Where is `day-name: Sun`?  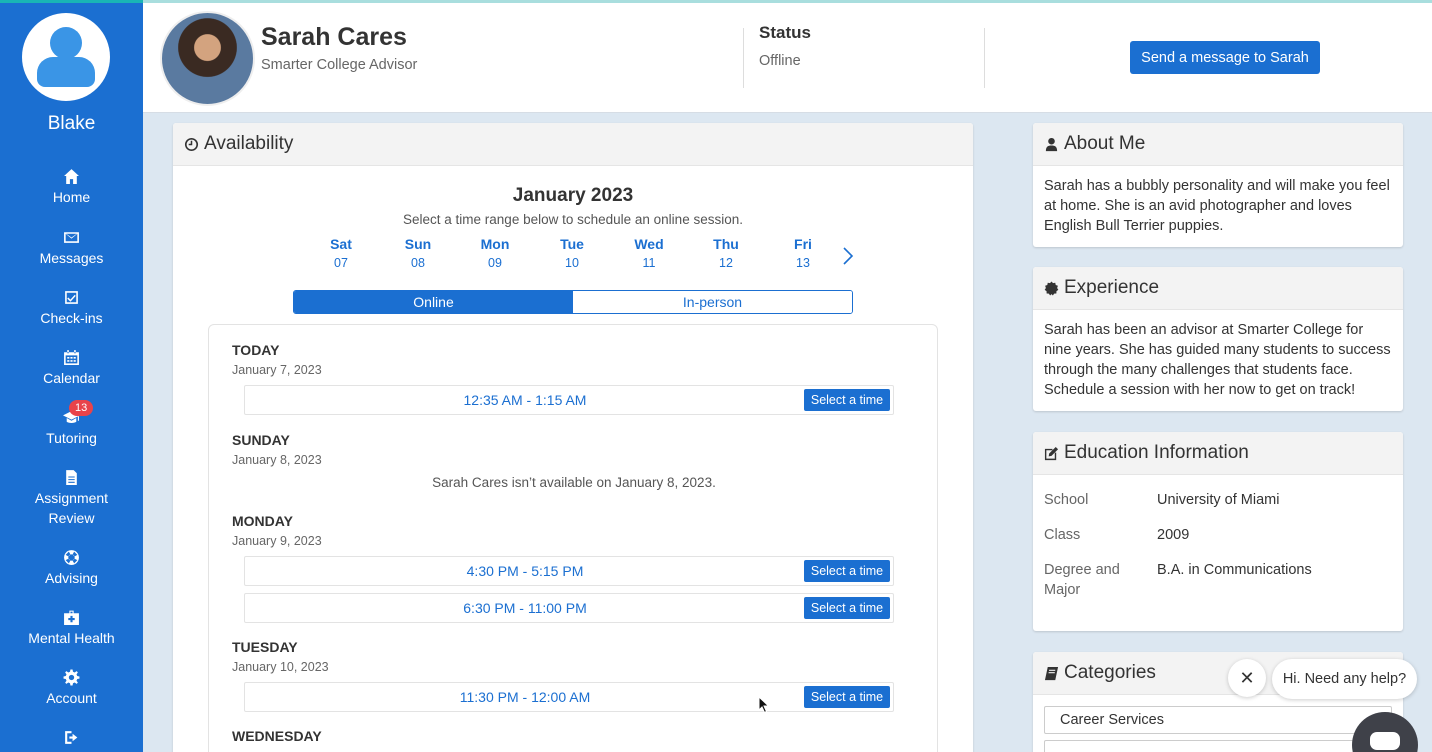 day-name: Sun is located at coordinates (418, 244).